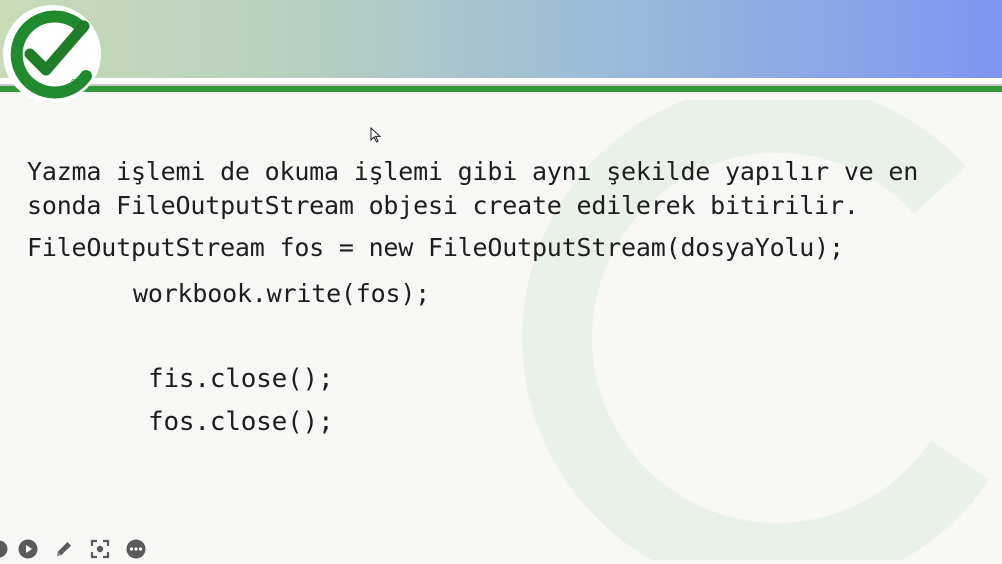 Image resolution: width=1002 pixels, height=564 pixels. Describe the element at coordinates (241, 379) in the screenshot. I see `code-line-3: fis.close();` at that location.